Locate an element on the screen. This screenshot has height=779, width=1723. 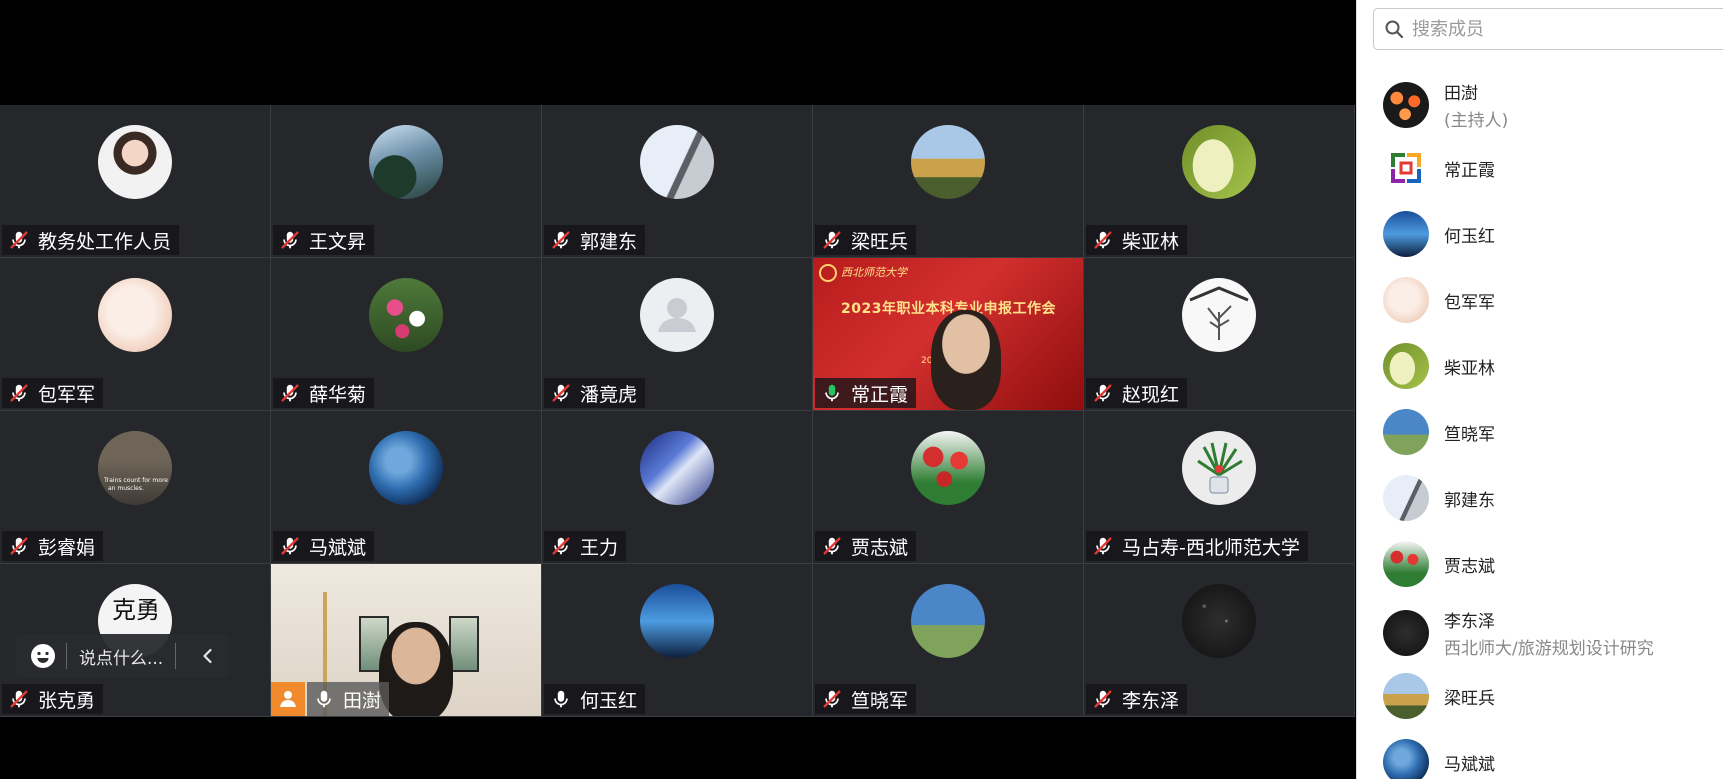
avatar: Trains count for more an muscles. is located at coordinates (135, 468).